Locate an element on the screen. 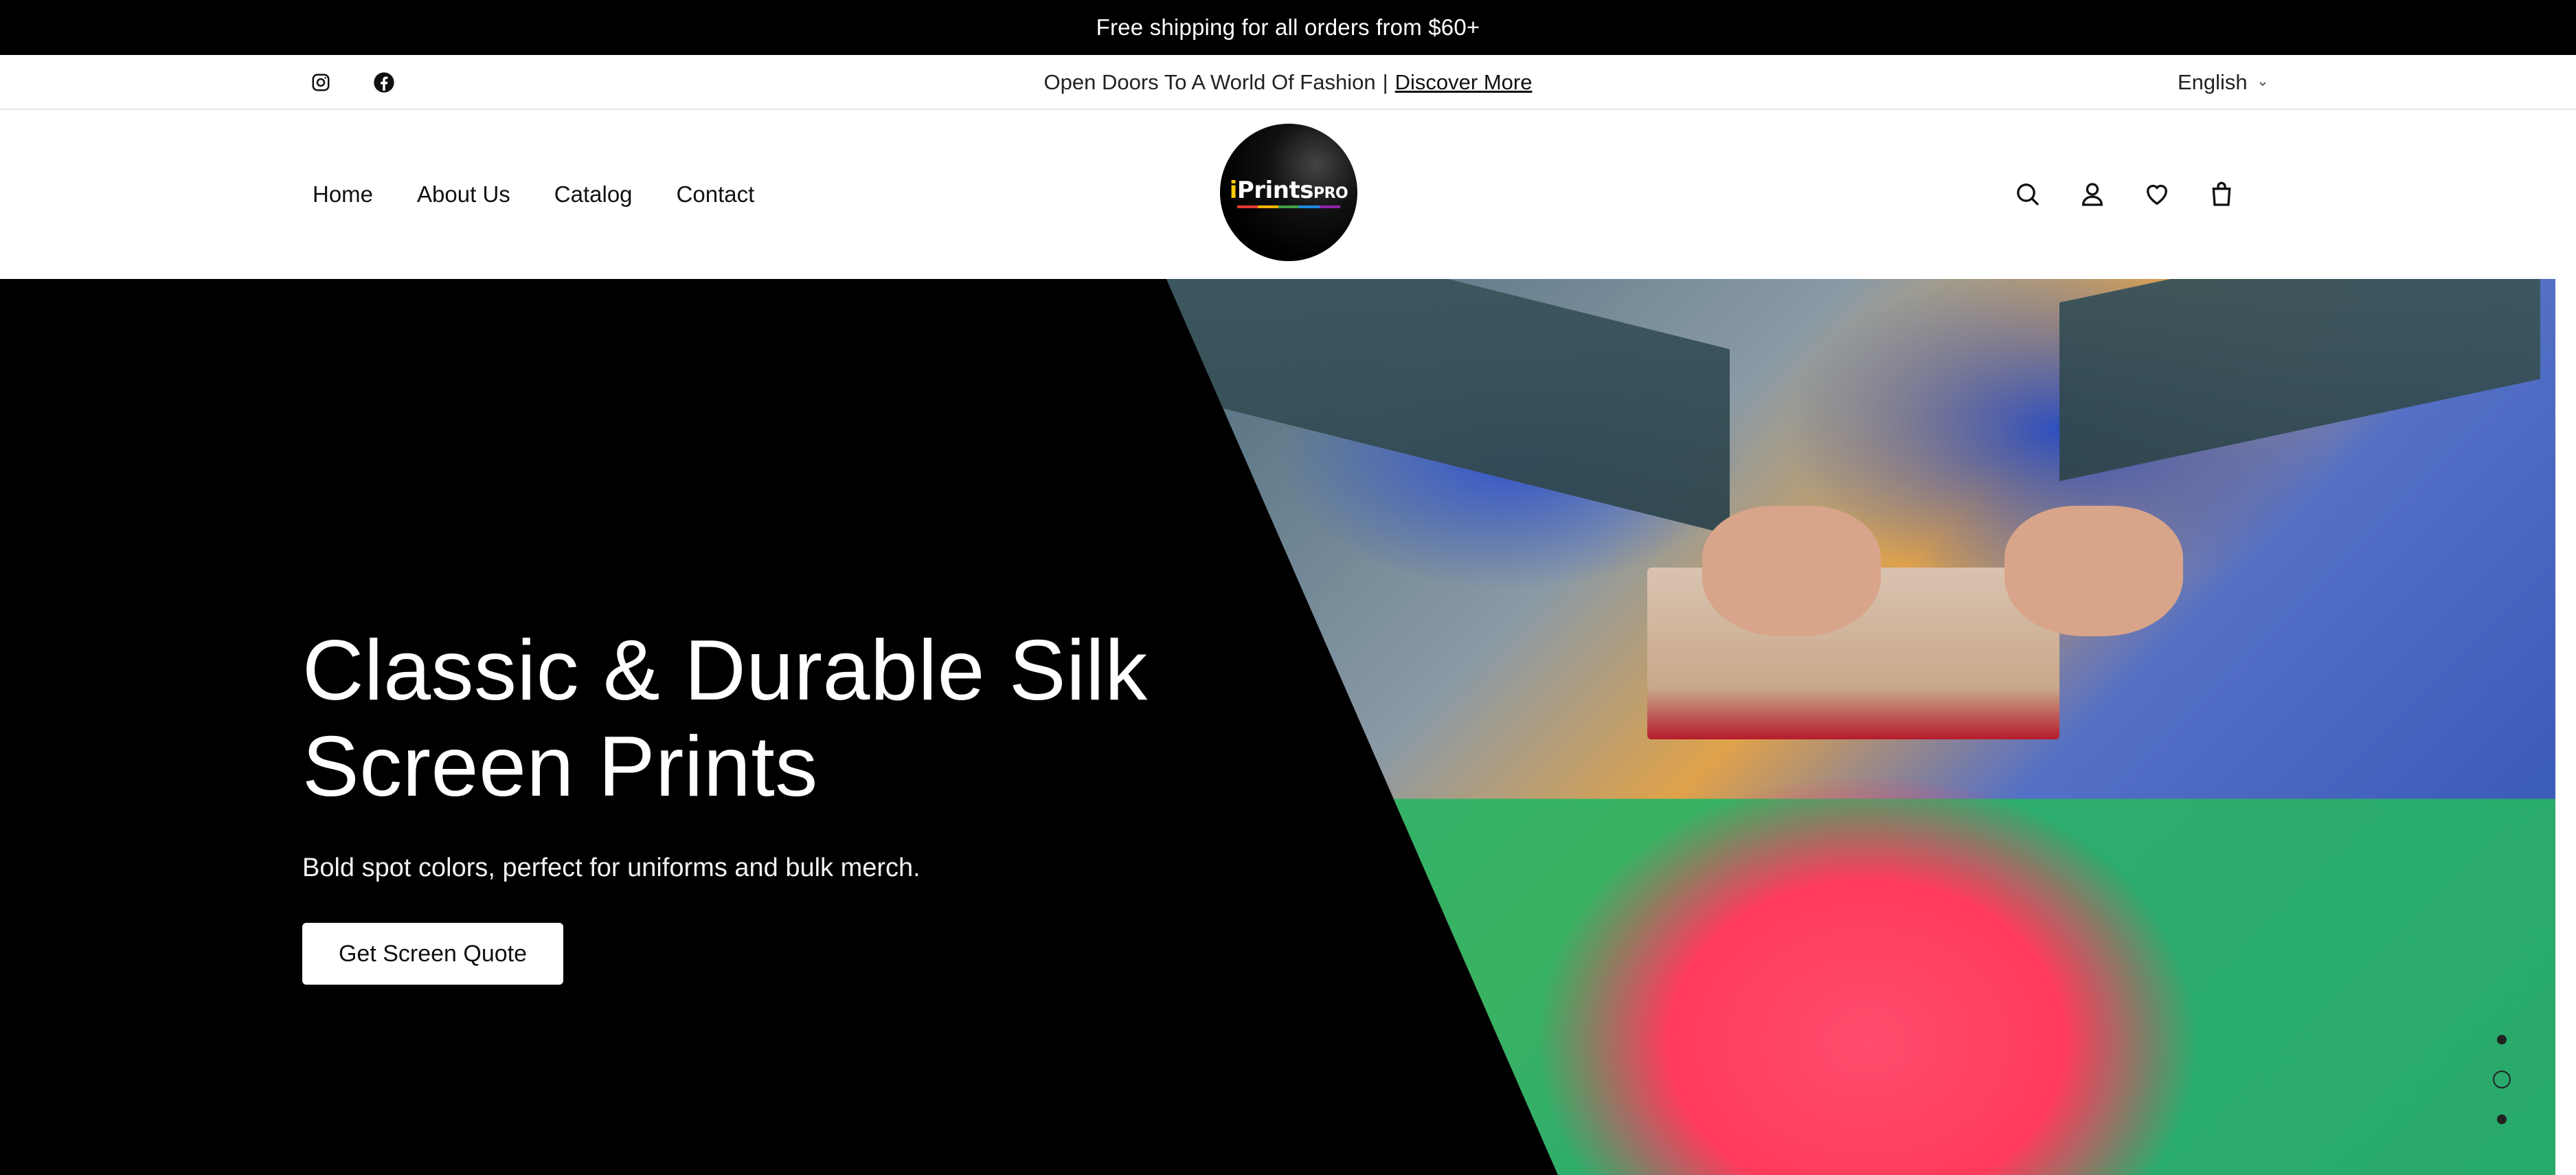 This screenshot has height=1175, width=2576. hero-title-line-1: Classic & Durable Silk is located at coordinates (725, 671).